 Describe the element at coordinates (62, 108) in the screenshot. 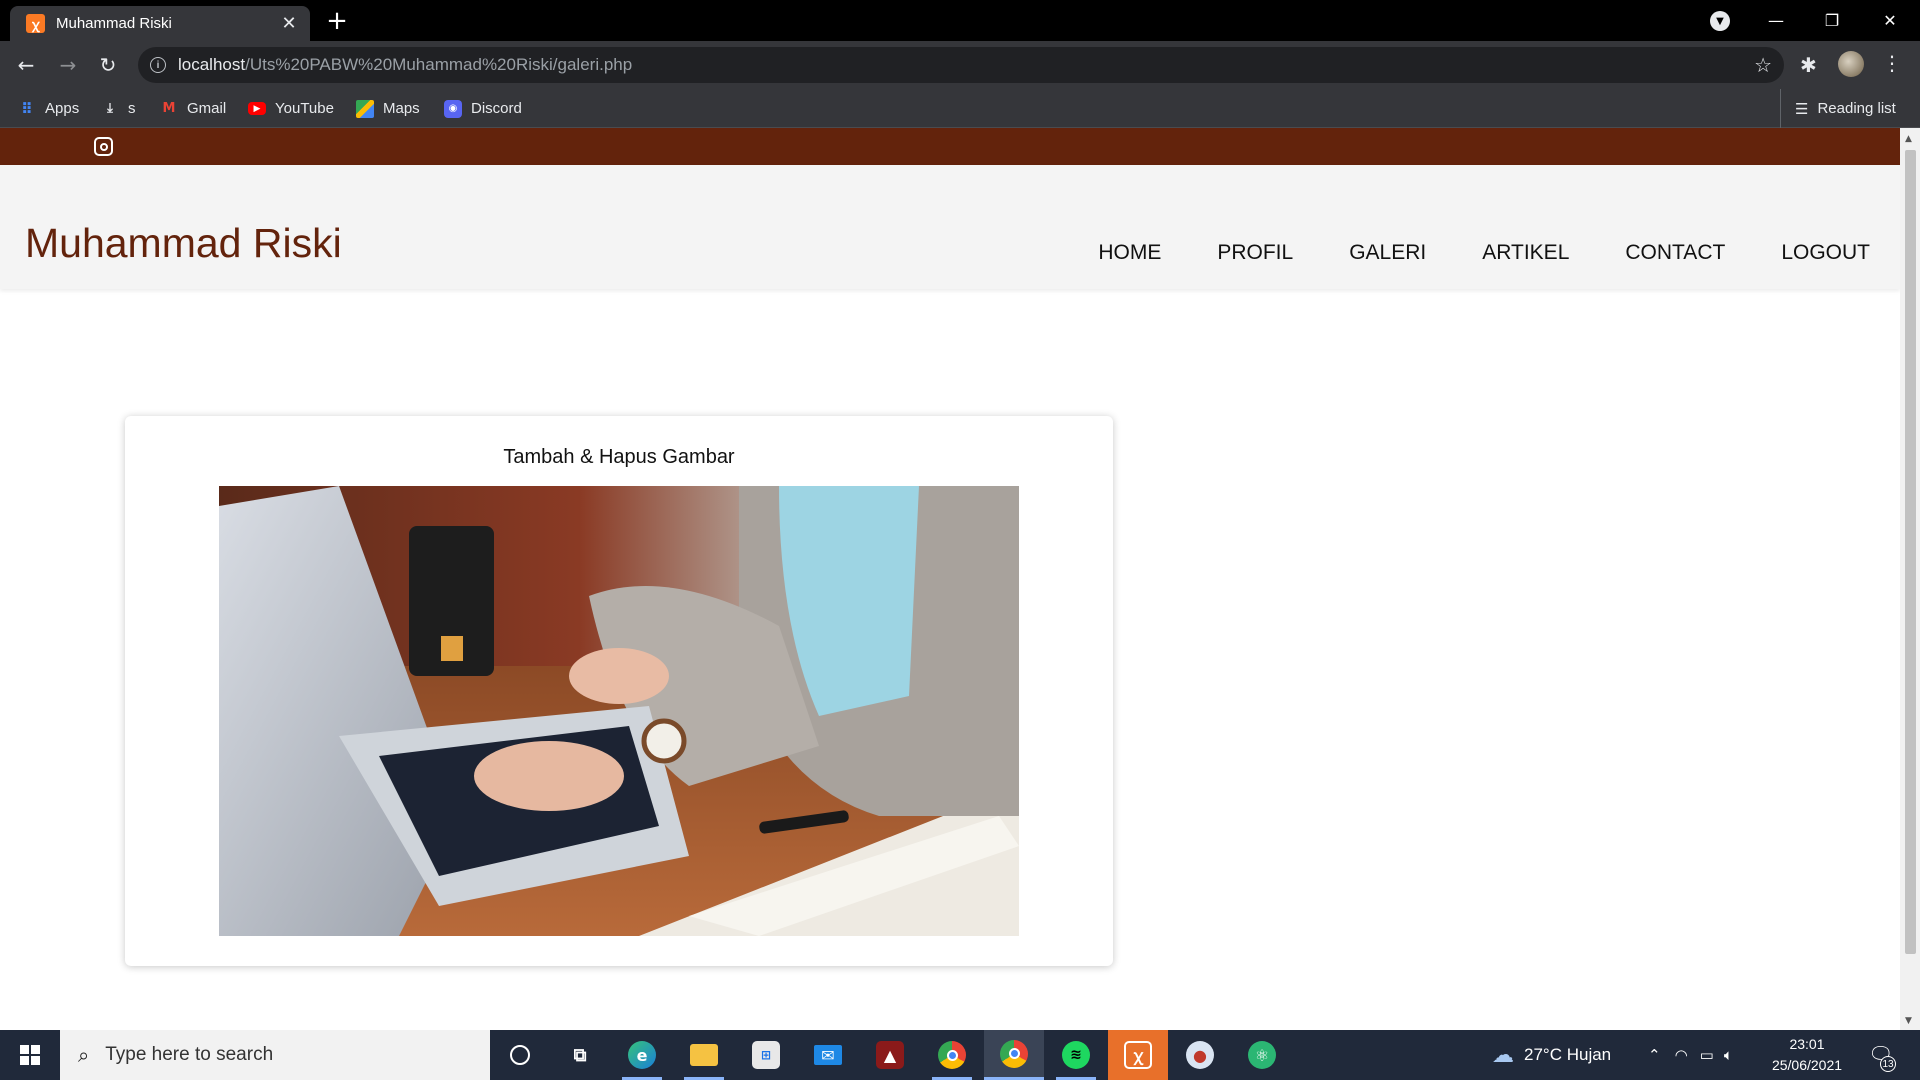

I see `bookmark-label: Apps` at that location.